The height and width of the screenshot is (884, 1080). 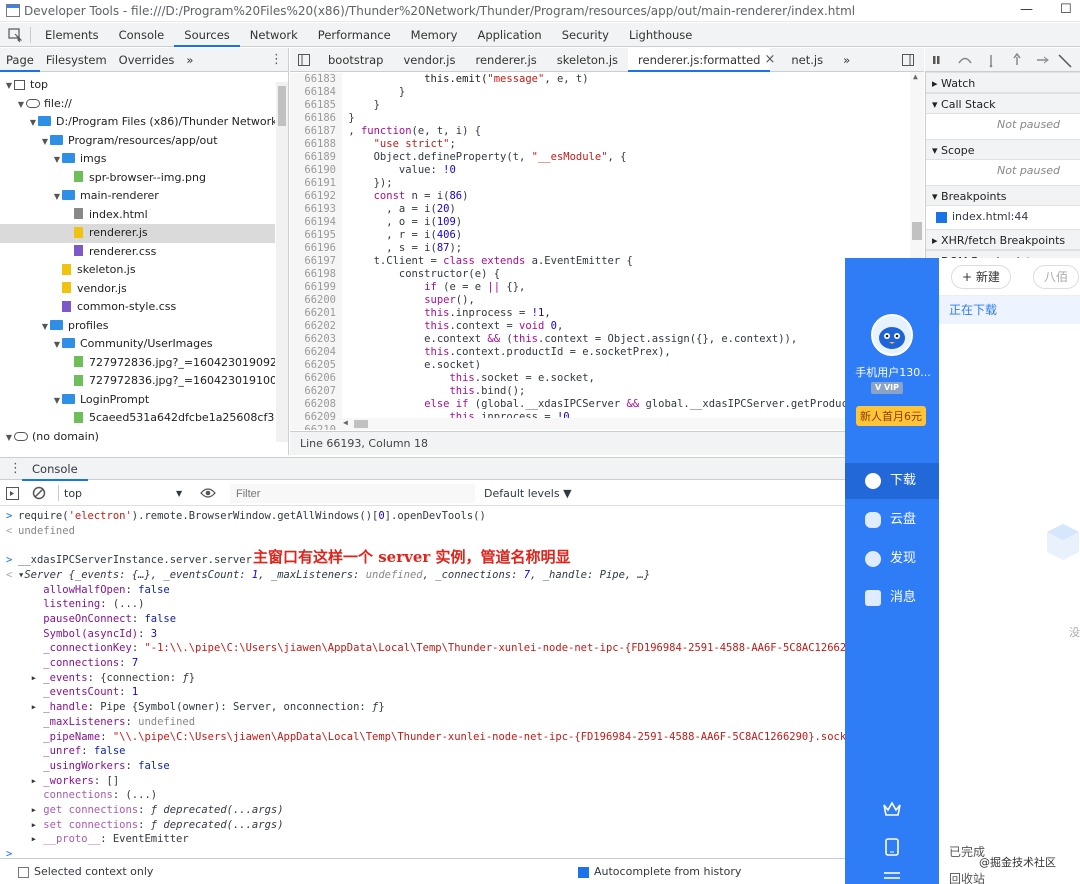 I want to click on code-line: 66198 constructor(e) {, so click(x=395, y=274).